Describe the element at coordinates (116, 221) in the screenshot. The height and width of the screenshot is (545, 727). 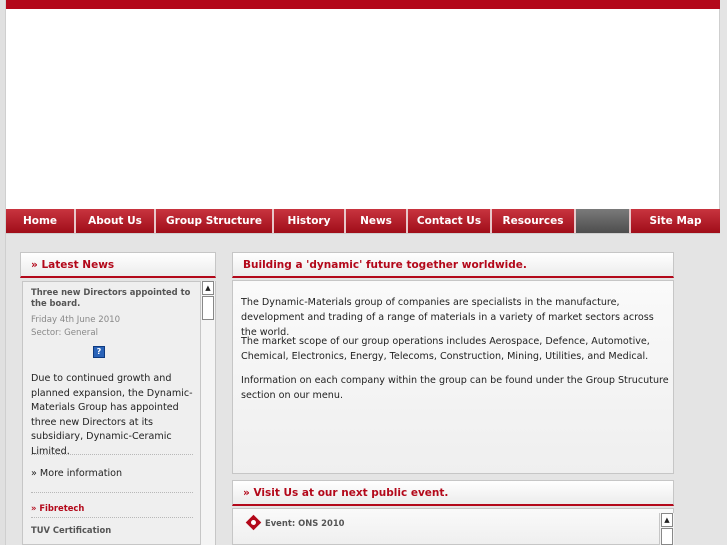
I see `nav-about-us: About Us` at that location.